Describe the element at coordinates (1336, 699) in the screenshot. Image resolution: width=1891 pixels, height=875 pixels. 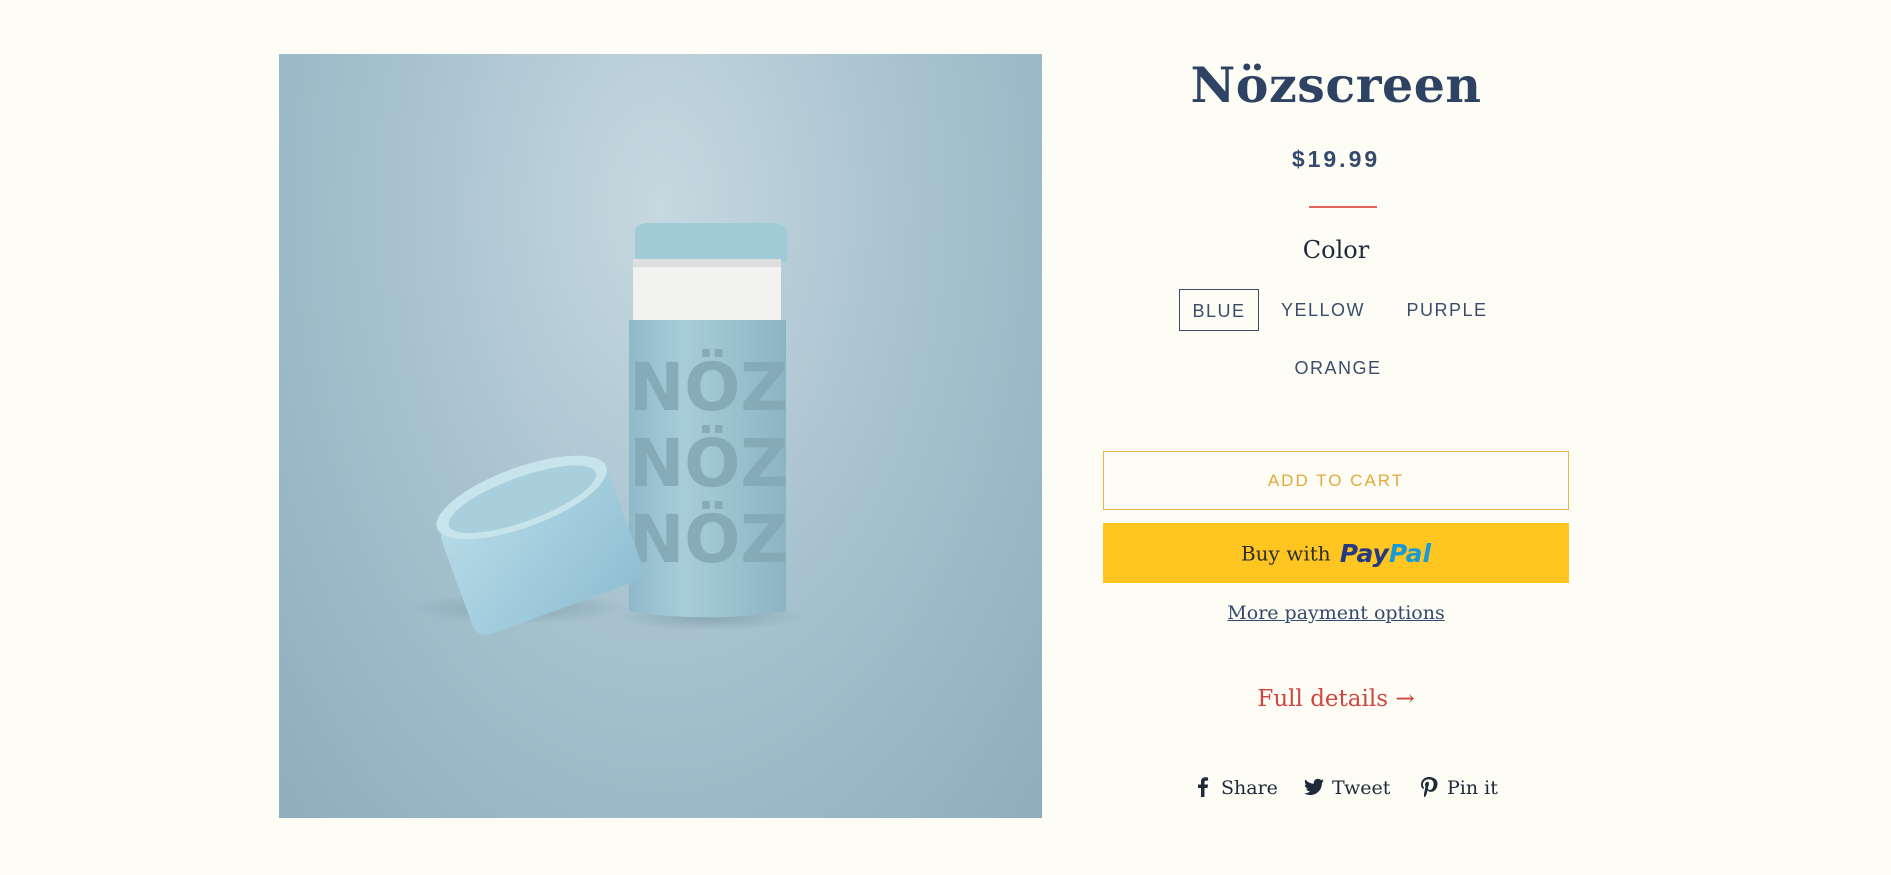
I see `full-details-link: Full details →` at that location.